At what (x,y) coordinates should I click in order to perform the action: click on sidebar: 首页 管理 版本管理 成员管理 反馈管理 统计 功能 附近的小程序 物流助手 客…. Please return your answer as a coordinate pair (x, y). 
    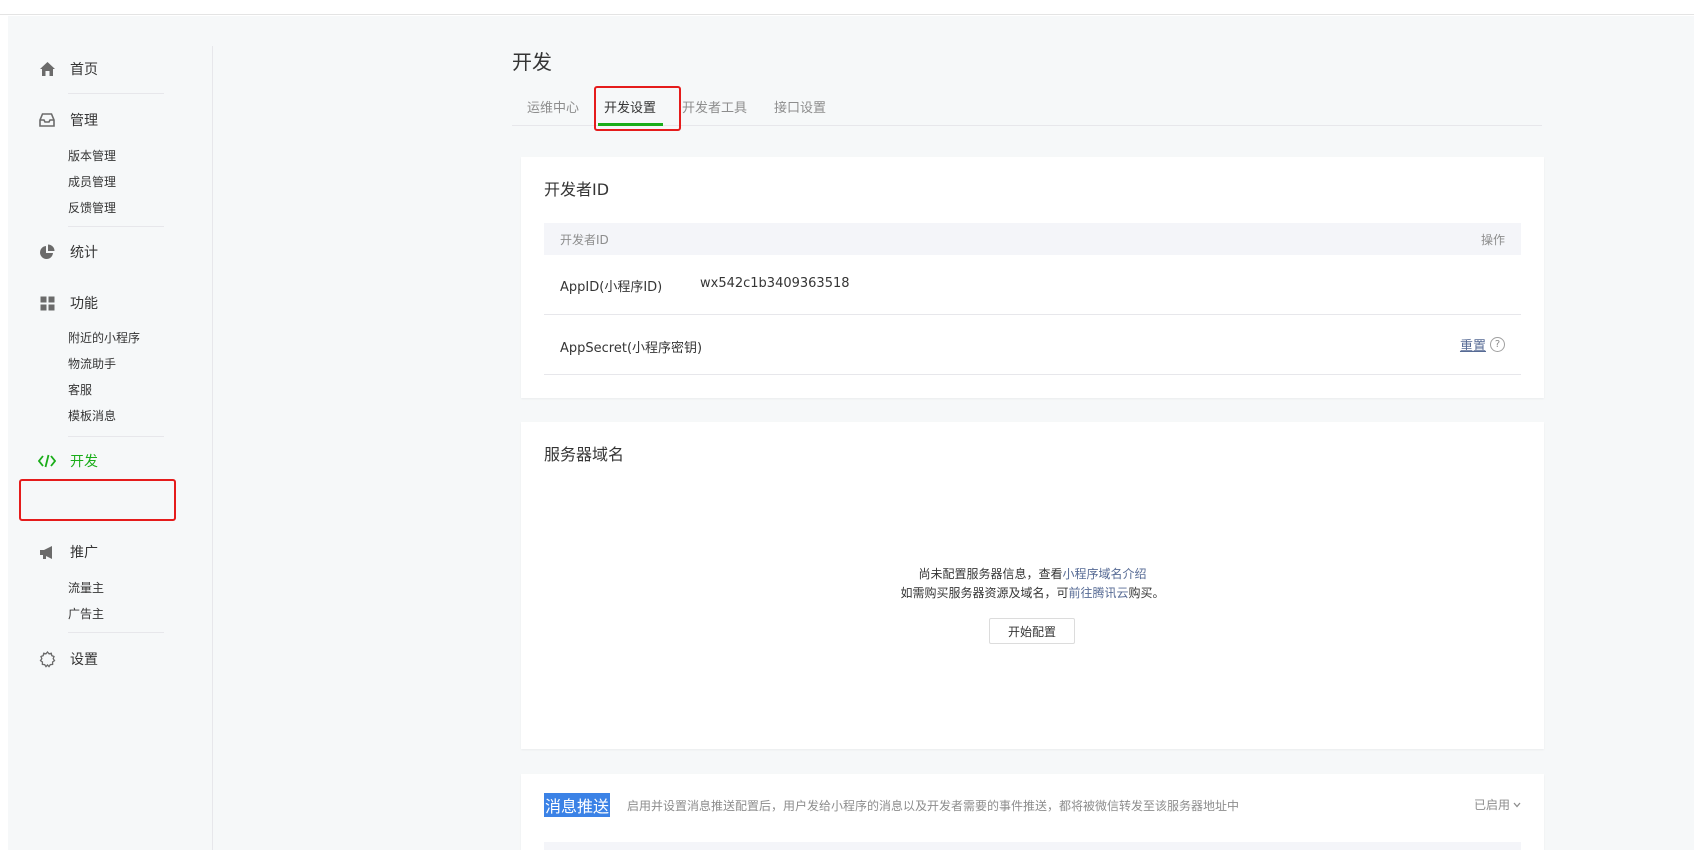
    Looking at the image, I should click on (110, 448).